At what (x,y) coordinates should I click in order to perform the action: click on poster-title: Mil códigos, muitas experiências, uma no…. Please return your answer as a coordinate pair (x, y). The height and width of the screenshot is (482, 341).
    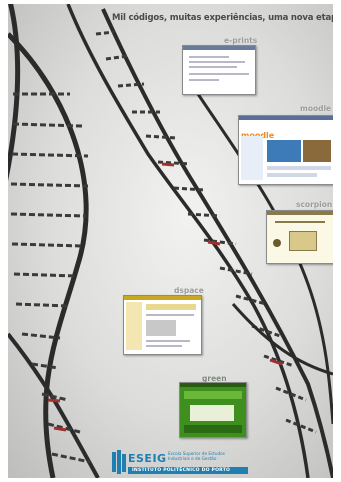
    Looking at the image, I should click on (222, 18).